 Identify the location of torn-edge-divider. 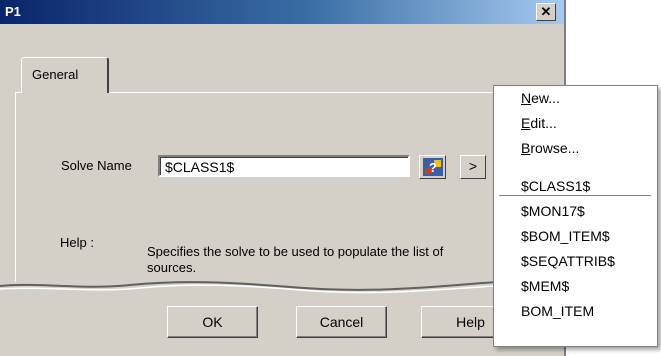
(283, 287).